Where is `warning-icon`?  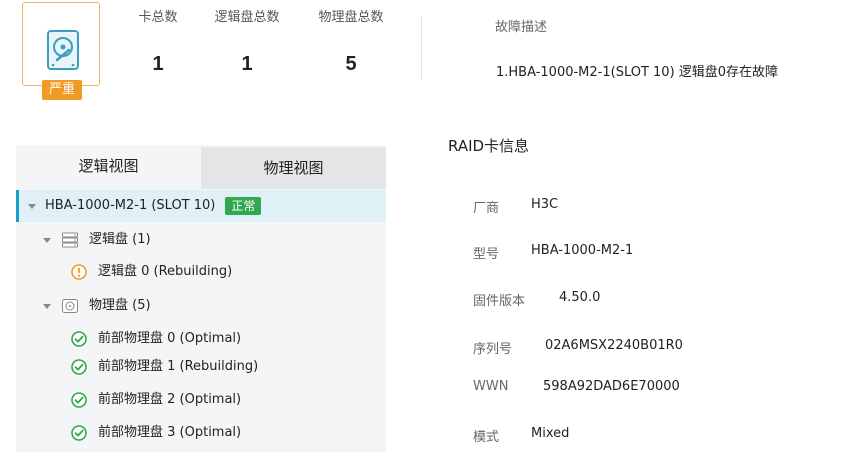 warning-icon is located at coordinates (79, 272).